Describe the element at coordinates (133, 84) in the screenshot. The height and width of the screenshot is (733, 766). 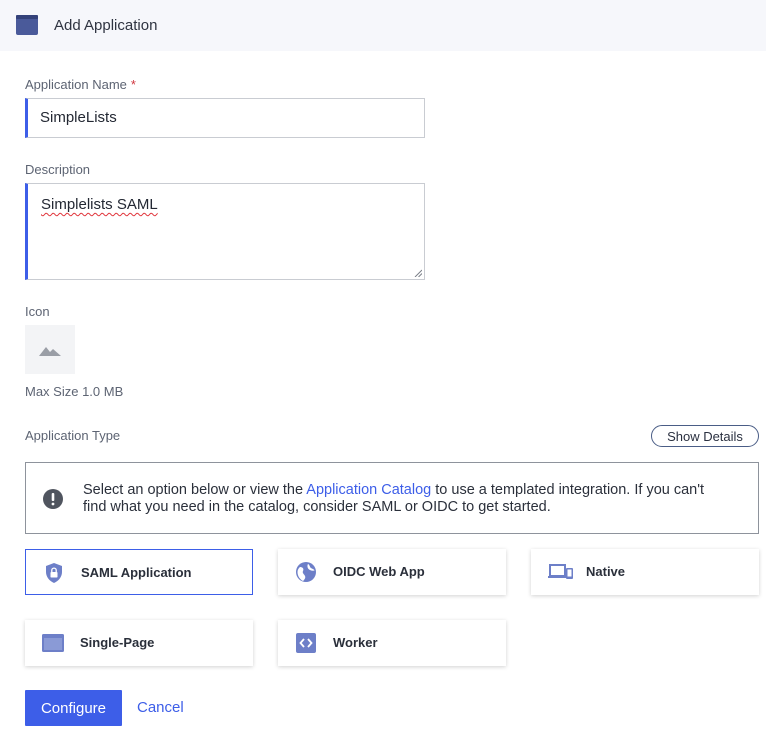
I see `required-marker: *` at that location.